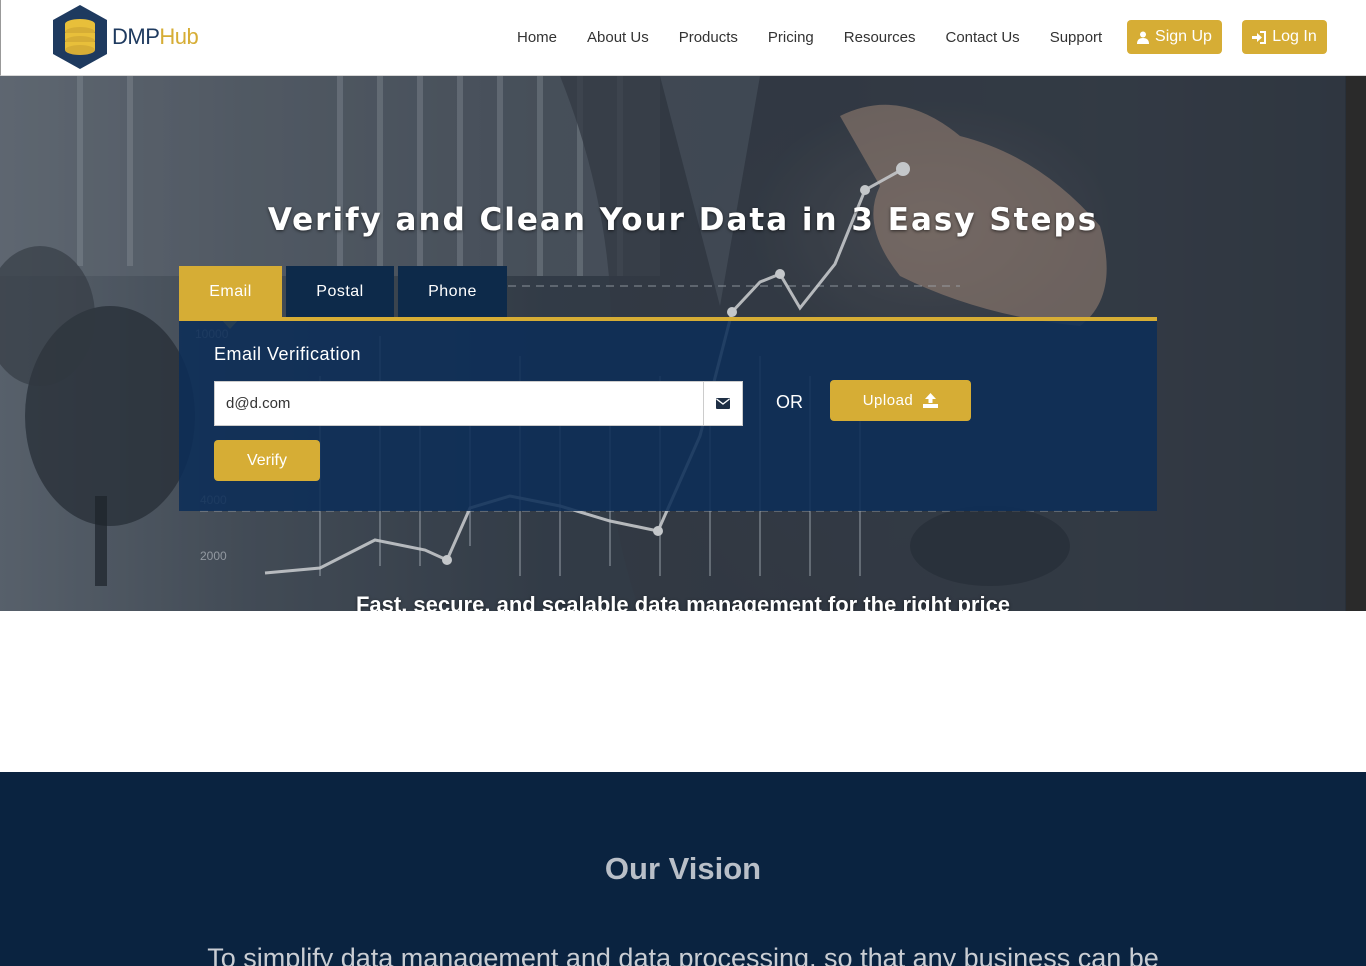 This screenshot has width=1366, height=966. I want to click on log-in-button: Log In, so click(1284, 37).